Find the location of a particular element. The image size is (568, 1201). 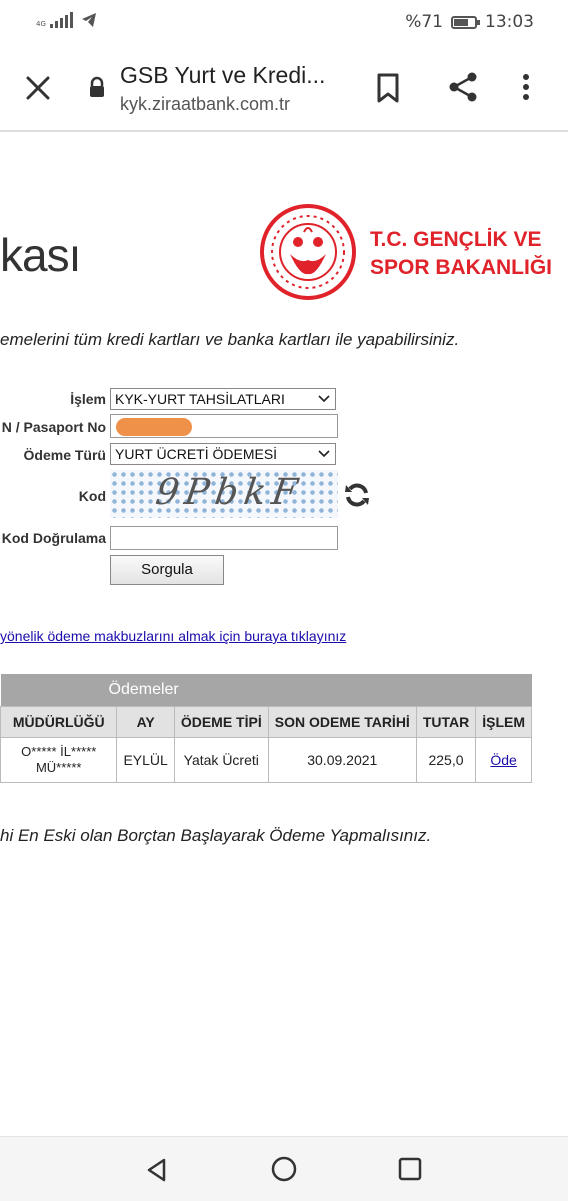

battery-fill is located at coordinates (461, 22).